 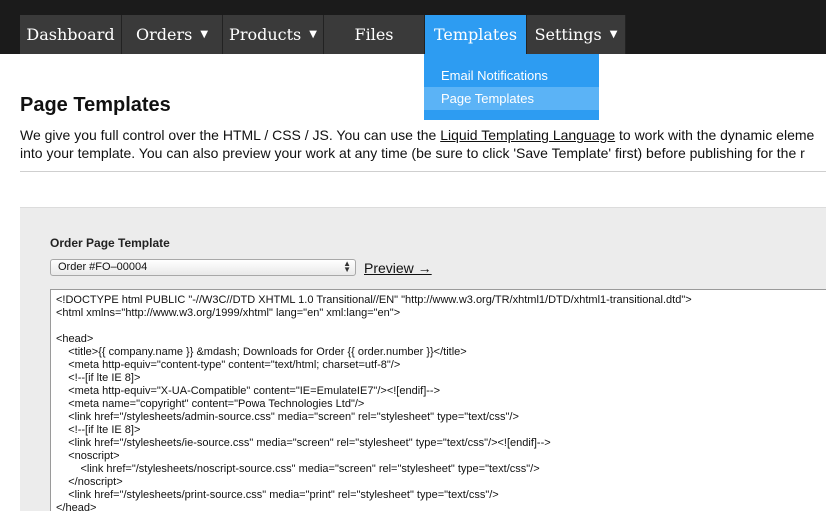 I want to click on nav-files: Files, so click(x=374, y=34).